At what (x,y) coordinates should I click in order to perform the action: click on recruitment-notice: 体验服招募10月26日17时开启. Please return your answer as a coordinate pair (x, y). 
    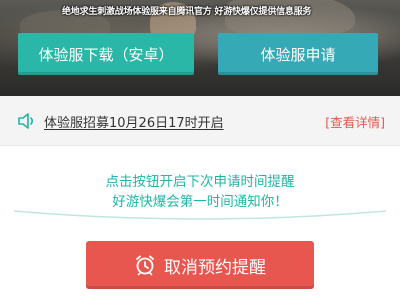
    Looking at the image, I should click on (134, 121).